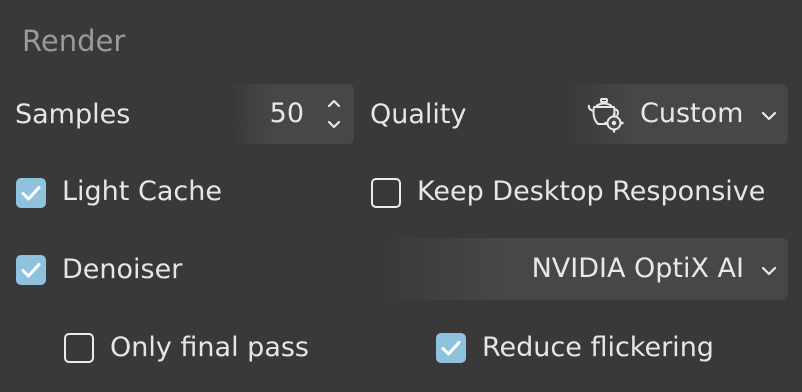  Describe the element at coordinates (418, 114) in the screenshot. I see `quality-label: Quality` at that location.